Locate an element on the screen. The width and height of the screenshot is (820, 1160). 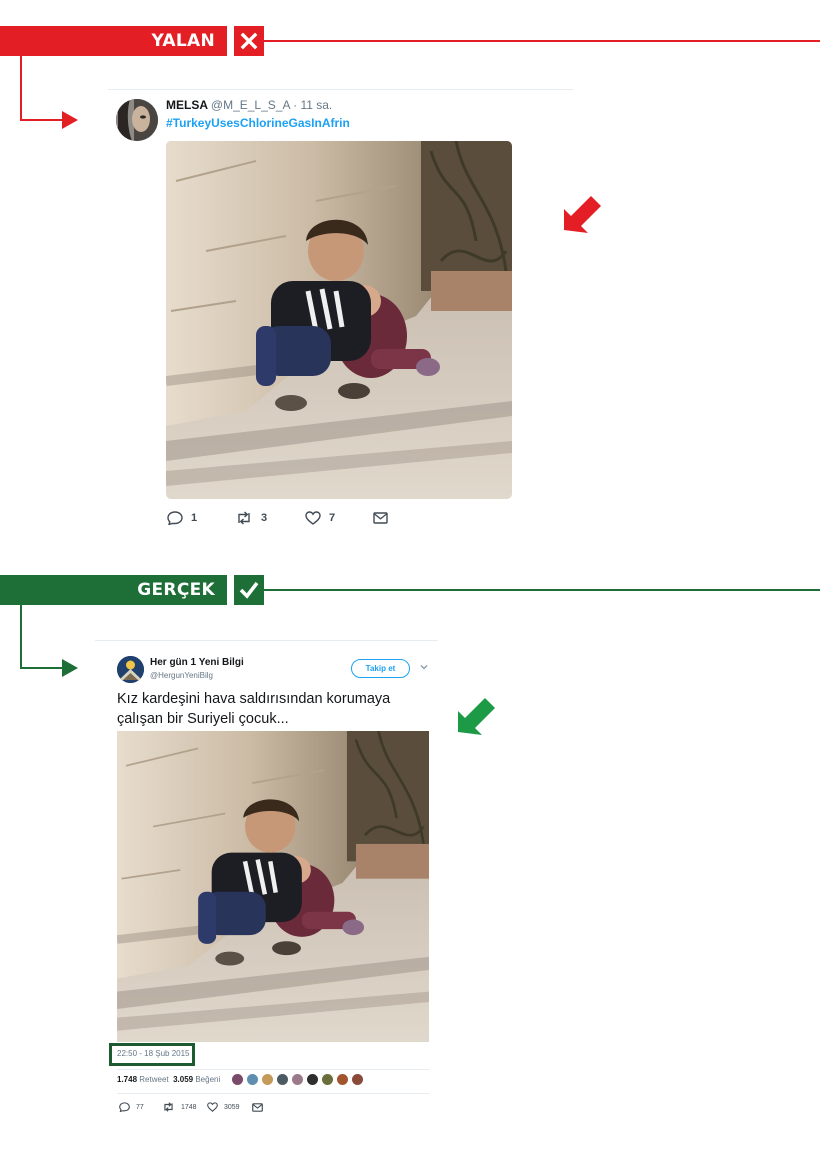
likes-label: Beğeni is located at coordinates (208, 1079).